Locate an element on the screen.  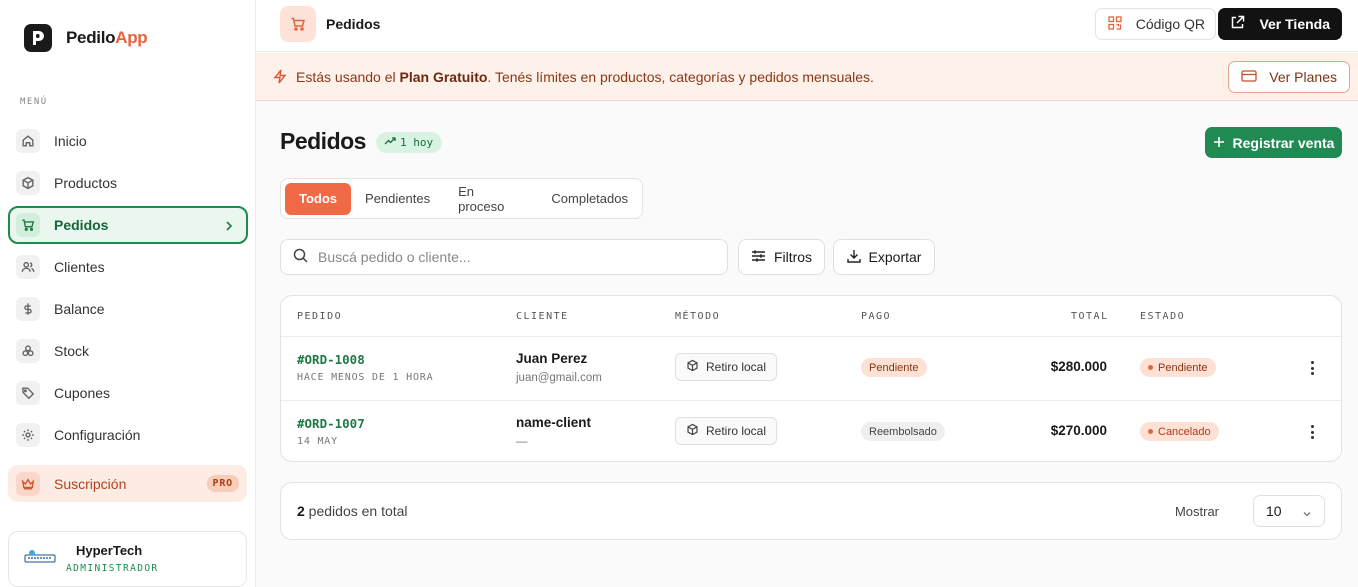
column-header-cliente: CLIENTE is located at coordinates (542, 316).